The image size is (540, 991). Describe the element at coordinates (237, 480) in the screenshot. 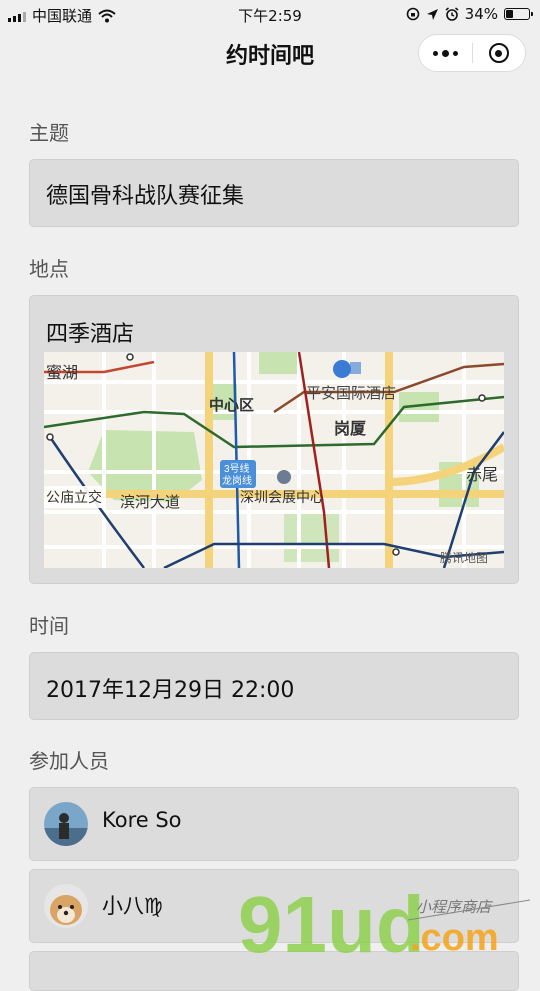

I see `map-label-longgang: 龙岗线` at that location.